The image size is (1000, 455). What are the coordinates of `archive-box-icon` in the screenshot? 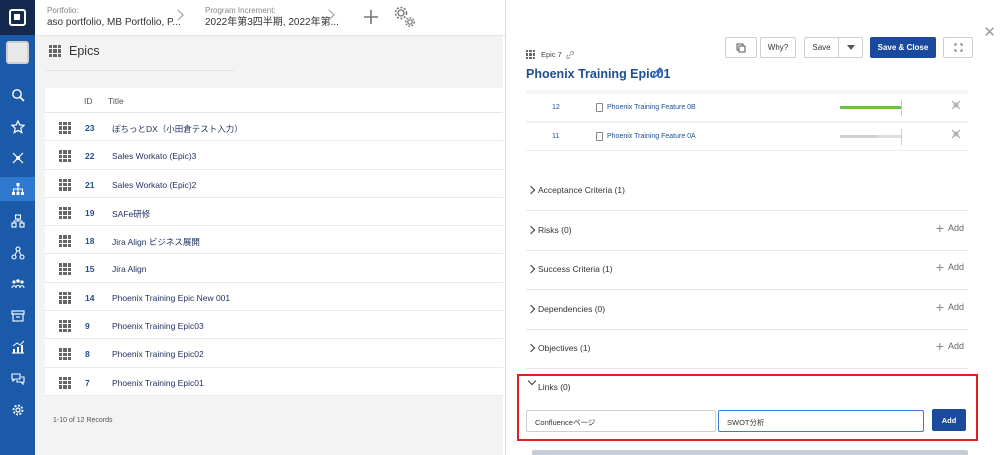 It's located at (17, 316).